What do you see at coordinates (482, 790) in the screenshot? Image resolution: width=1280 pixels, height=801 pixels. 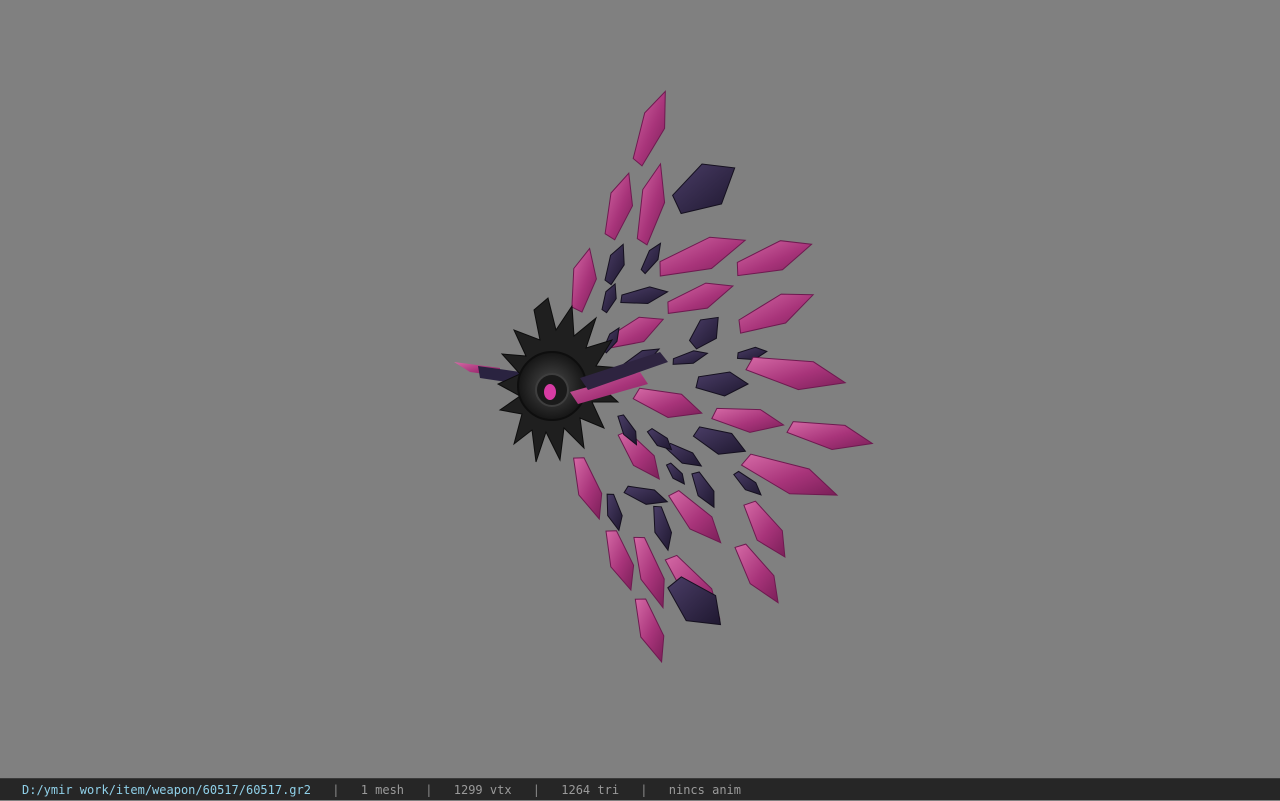 I see `vertex-count: 1299 vtx` at bounding box center [482, 790].